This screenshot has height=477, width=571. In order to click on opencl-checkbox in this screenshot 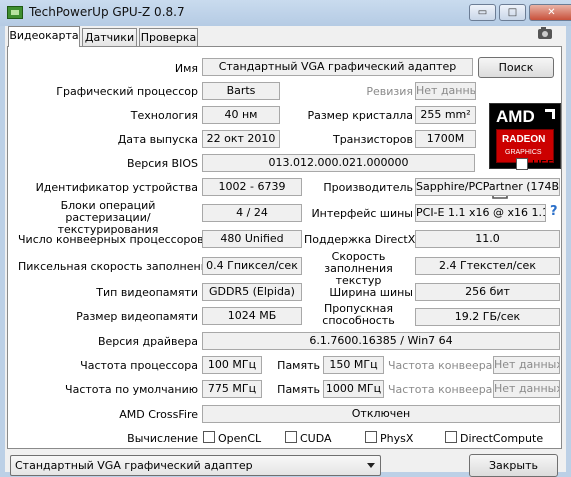, I will do `click(209, 437)`.